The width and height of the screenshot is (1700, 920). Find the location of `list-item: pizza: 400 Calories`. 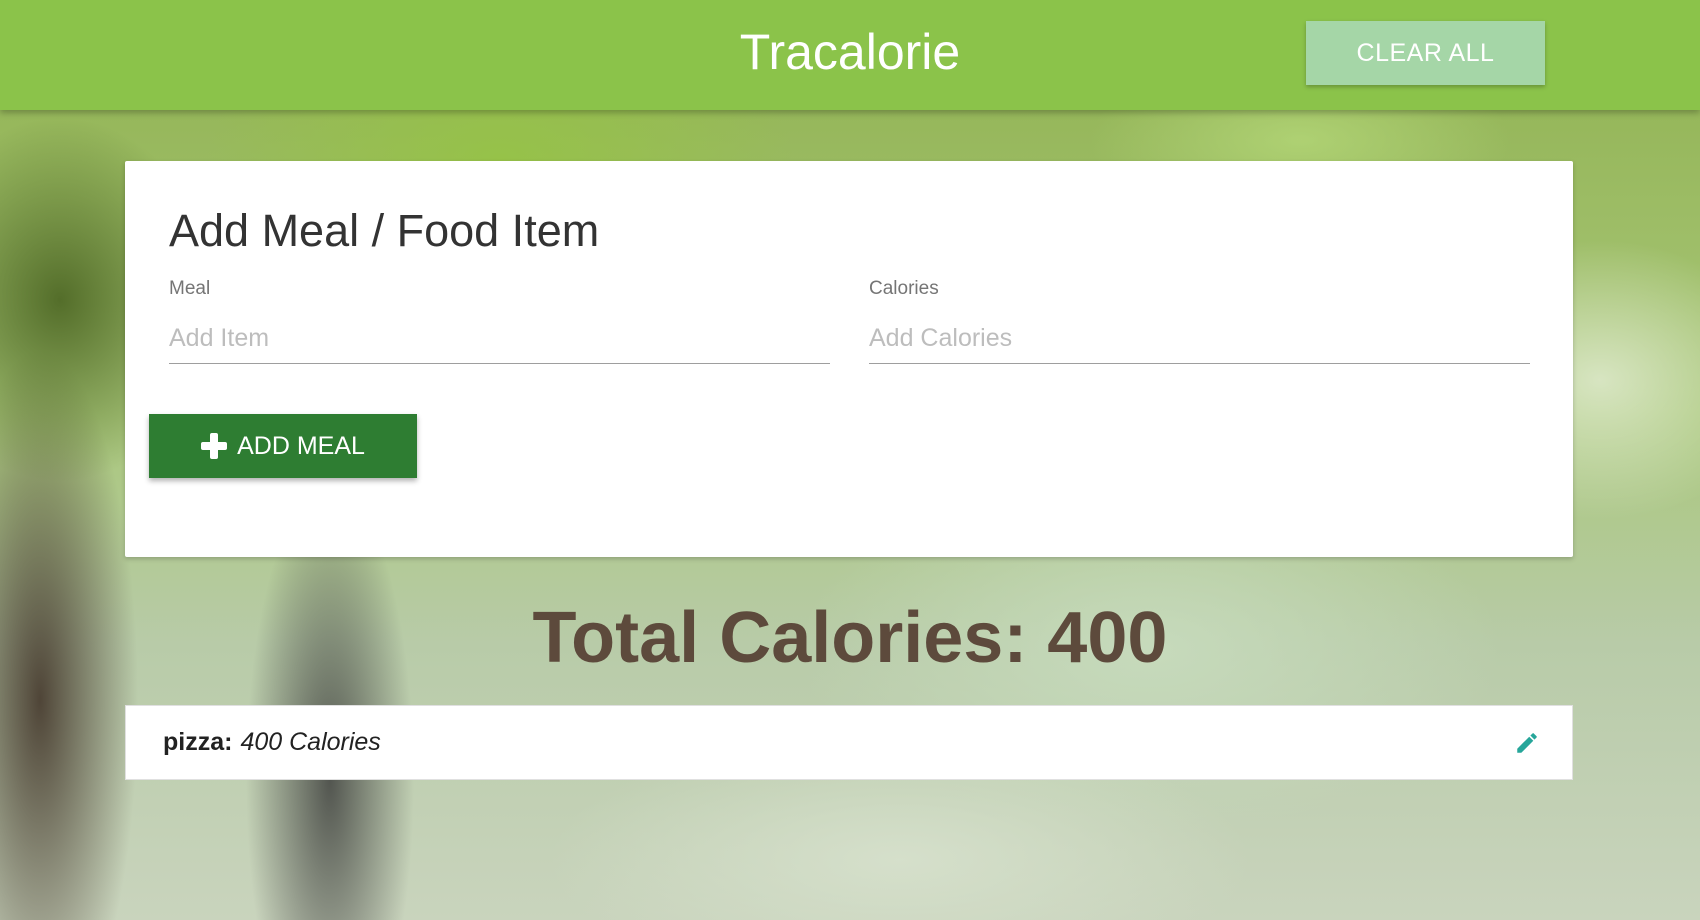

list-item: pizza: 400 Calories is located at coordinates (849, 742).